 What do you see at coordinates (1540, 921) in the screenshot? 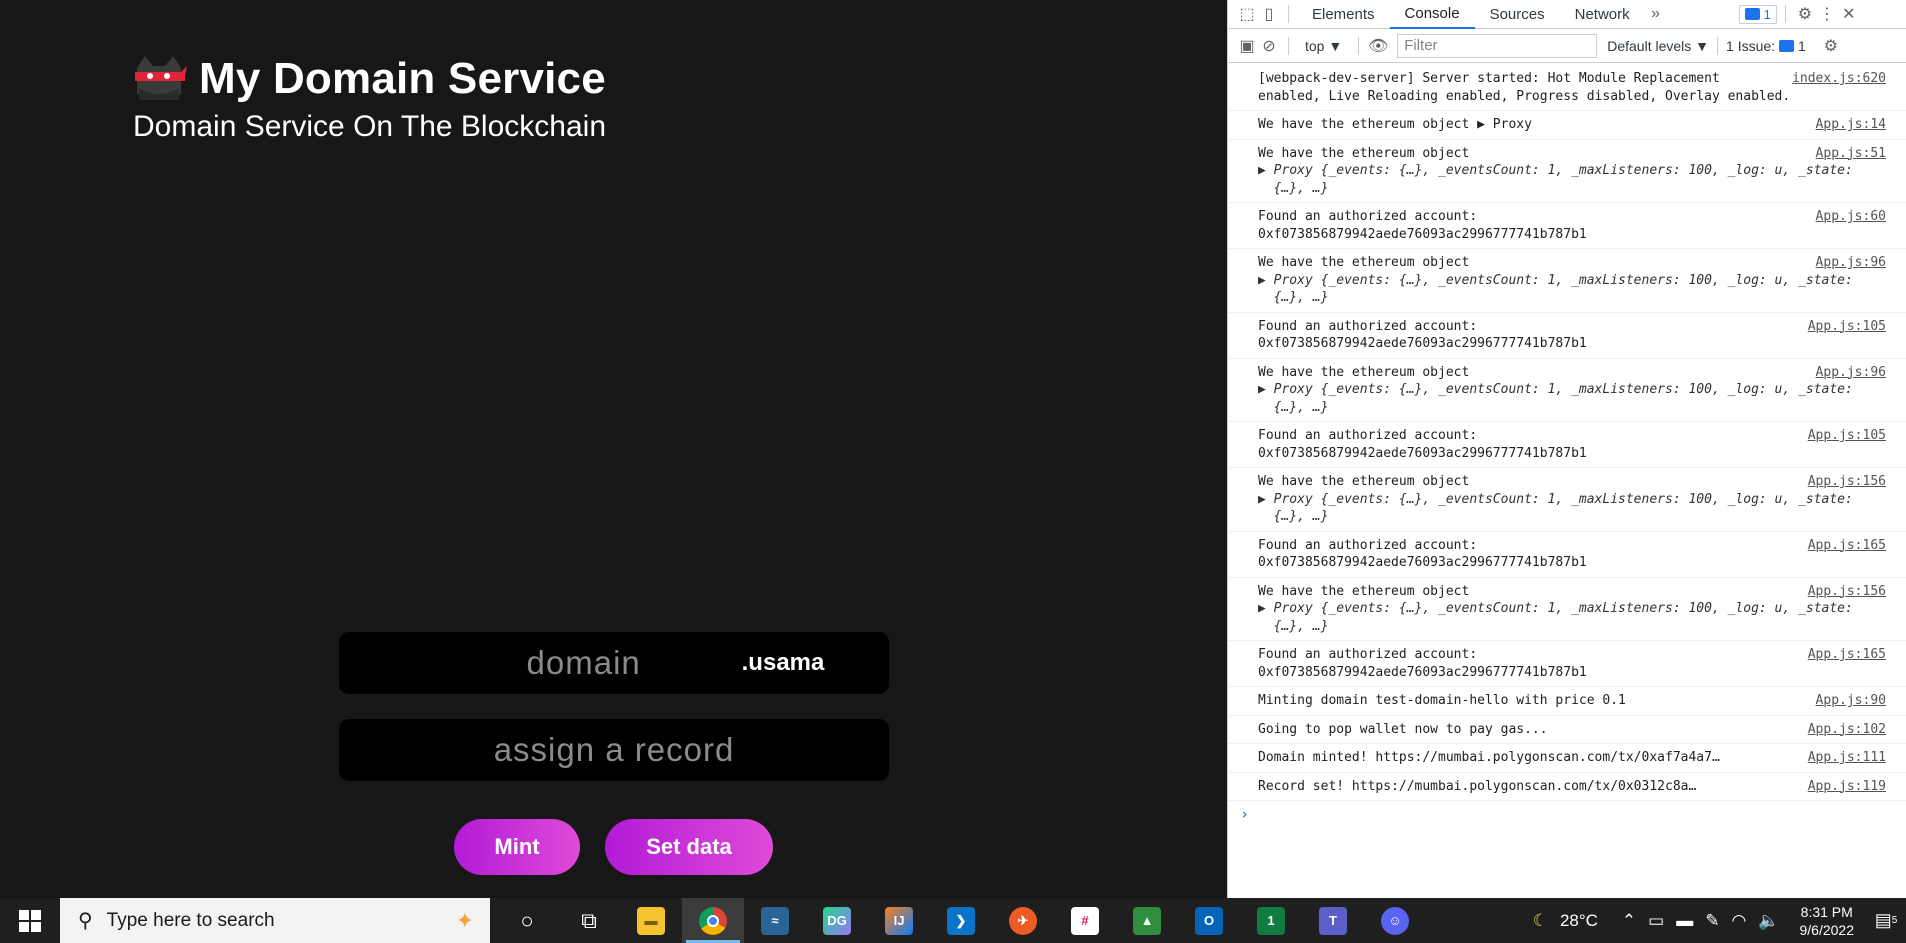
I see `weather-icon: ☾` at bounding box center [1540, 921].